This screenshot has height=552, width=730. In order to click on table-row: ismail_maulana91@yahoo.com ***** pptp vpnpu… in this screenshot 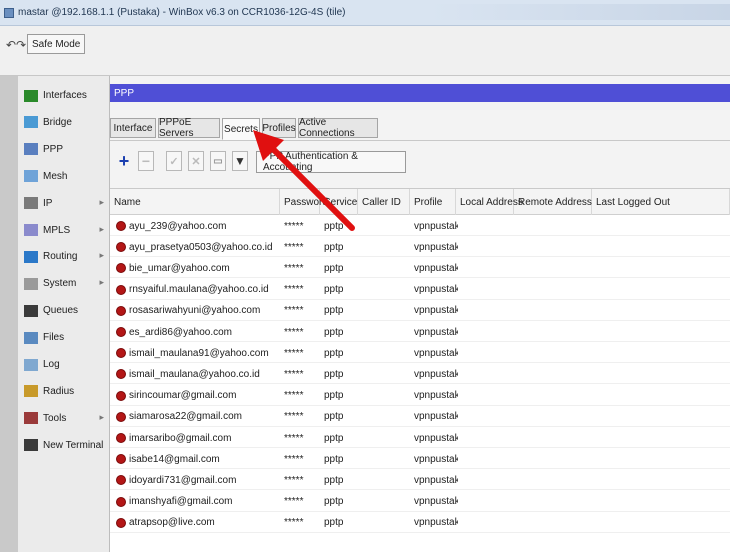, I will do `click(420, 353)`.